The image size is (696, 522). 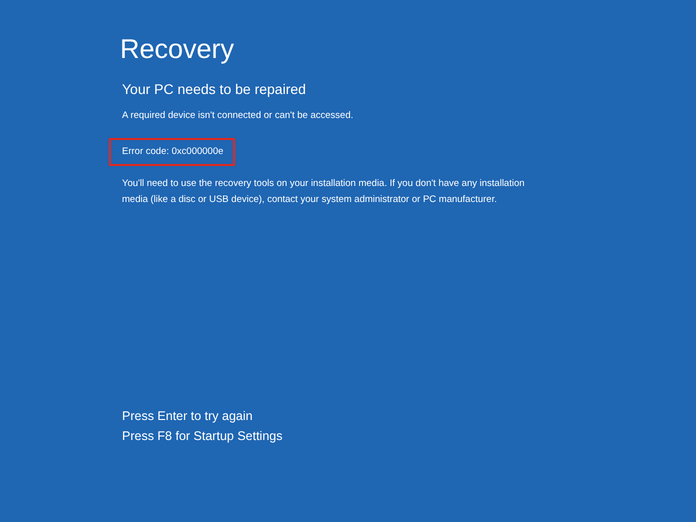 What do you see at coordinates (173, 152) in the screenshot?
I see `error-code: Error code: 0xc000000e` at bounding box center [173, 152].